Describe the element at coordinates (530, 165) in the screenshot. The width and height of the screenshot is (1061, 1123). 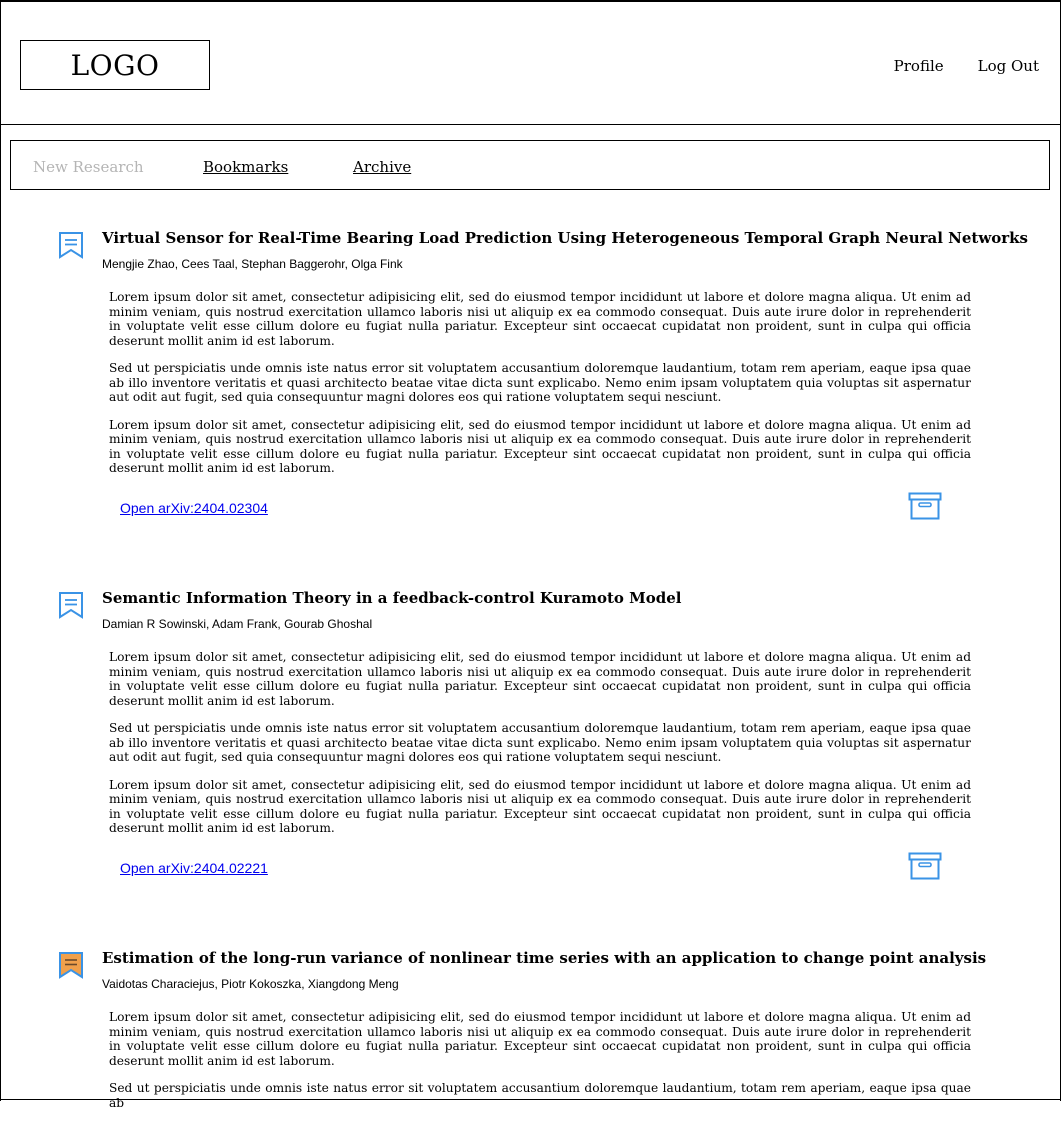
I see `tab-bar: New Research Bookmarks Archive` at that location.